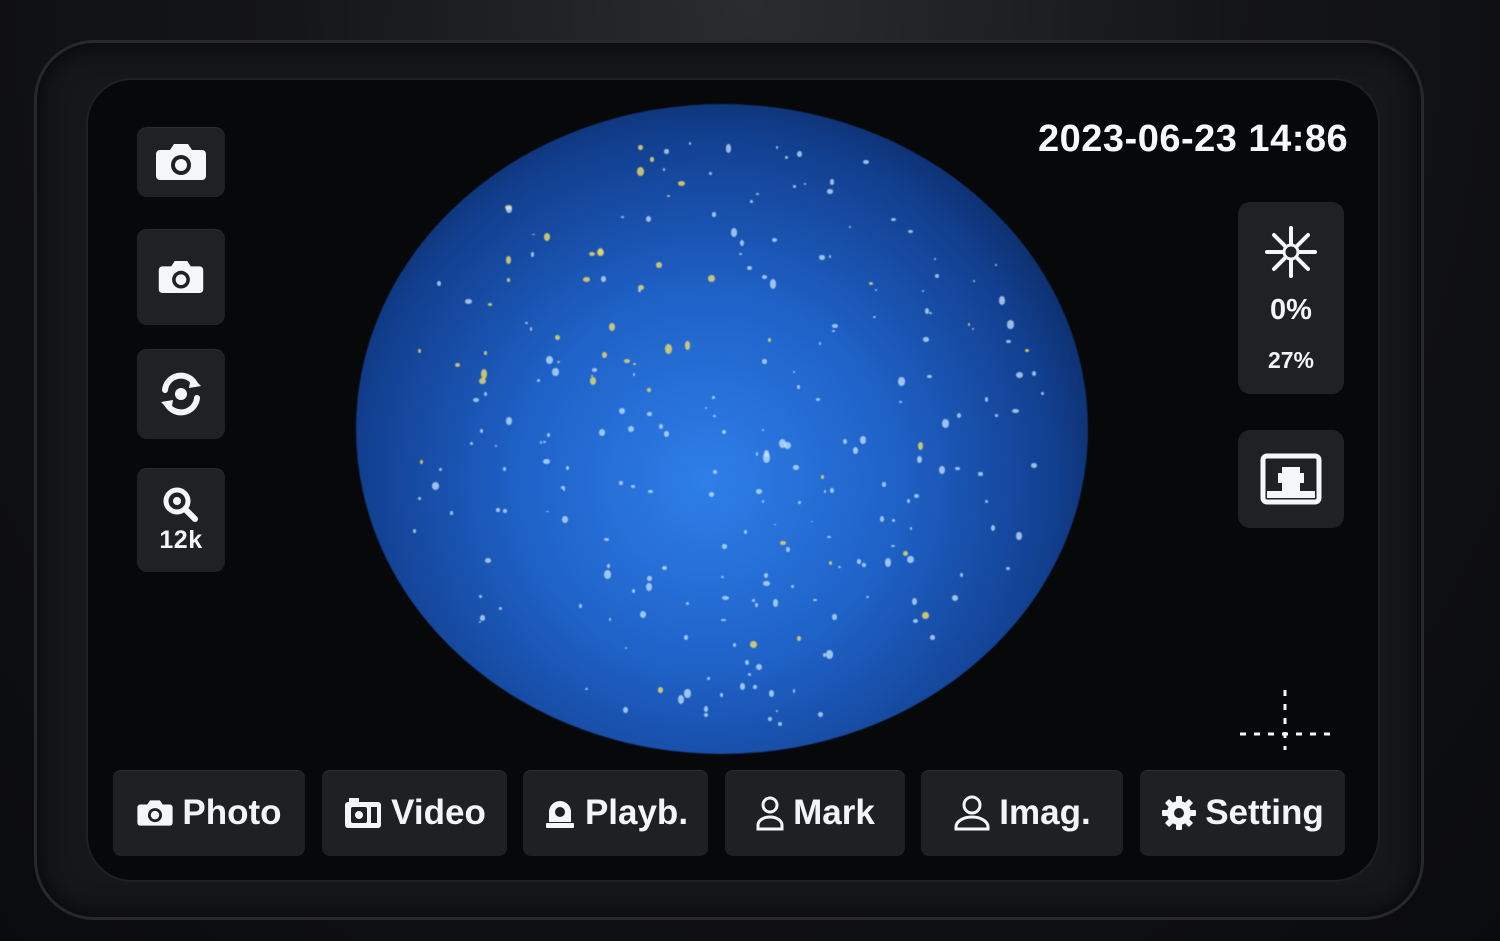 The height and width of the screenshot is (941, 1500). I want to click on rotate-camera-icon, so click(181, 394).